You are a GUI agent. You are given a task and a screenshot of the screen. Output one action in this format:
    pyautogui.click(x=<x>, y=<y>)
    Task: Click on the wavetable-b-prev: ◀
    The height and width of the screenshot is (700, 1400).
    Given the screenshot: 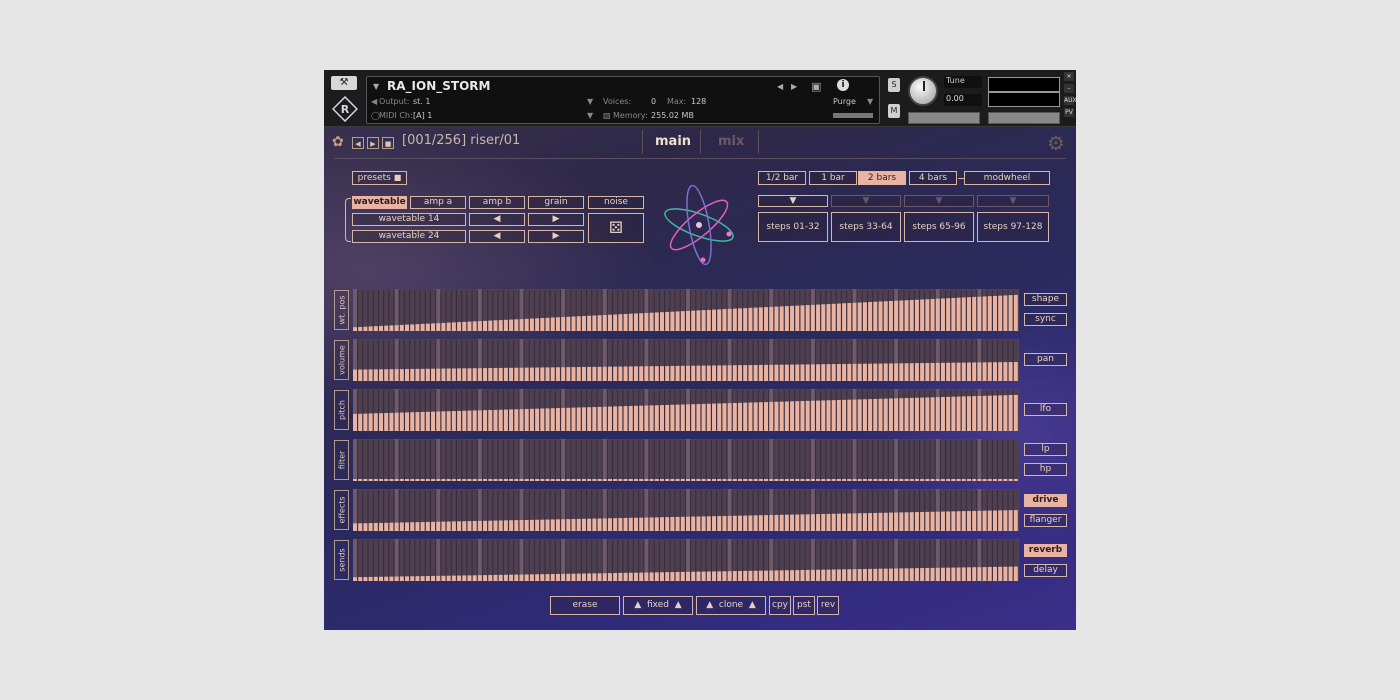 What is the action you would take?
    pyautogui.click(x=497, y=236)
    